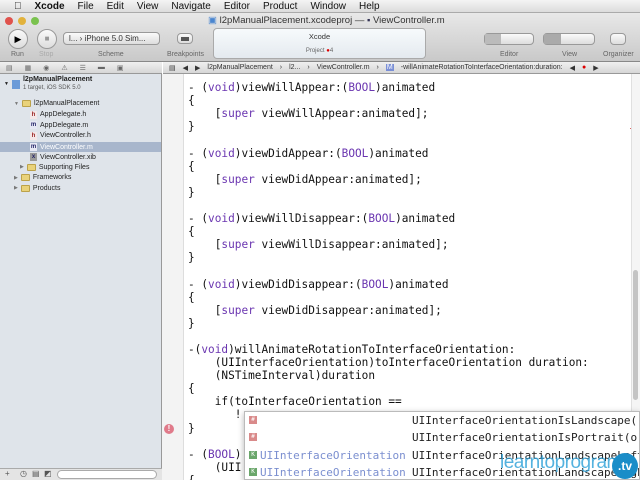 Image resolution: width=640 pixels, height=480 pixels. I want to click on navigator-toggle-icon, so click(552, 39).